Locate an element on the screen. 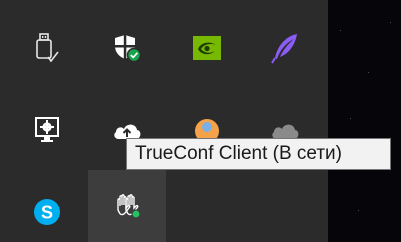 The image size is (401, 242). windows-security-icon is located at coordinates (127, 48).